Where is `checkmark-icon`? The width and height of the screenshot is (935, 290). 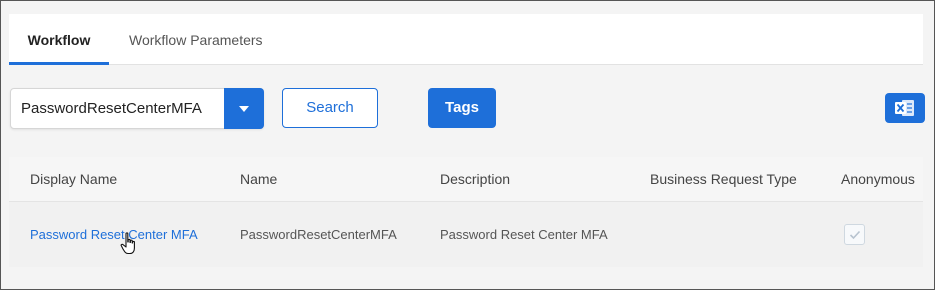 checkmark-icon is located at coordinates (854, 234).